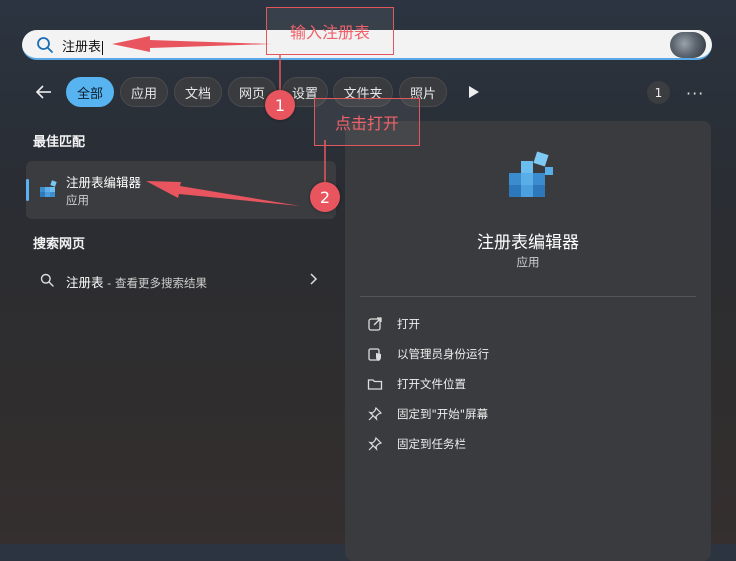  I want to click on play-icon, so click(474, 92).